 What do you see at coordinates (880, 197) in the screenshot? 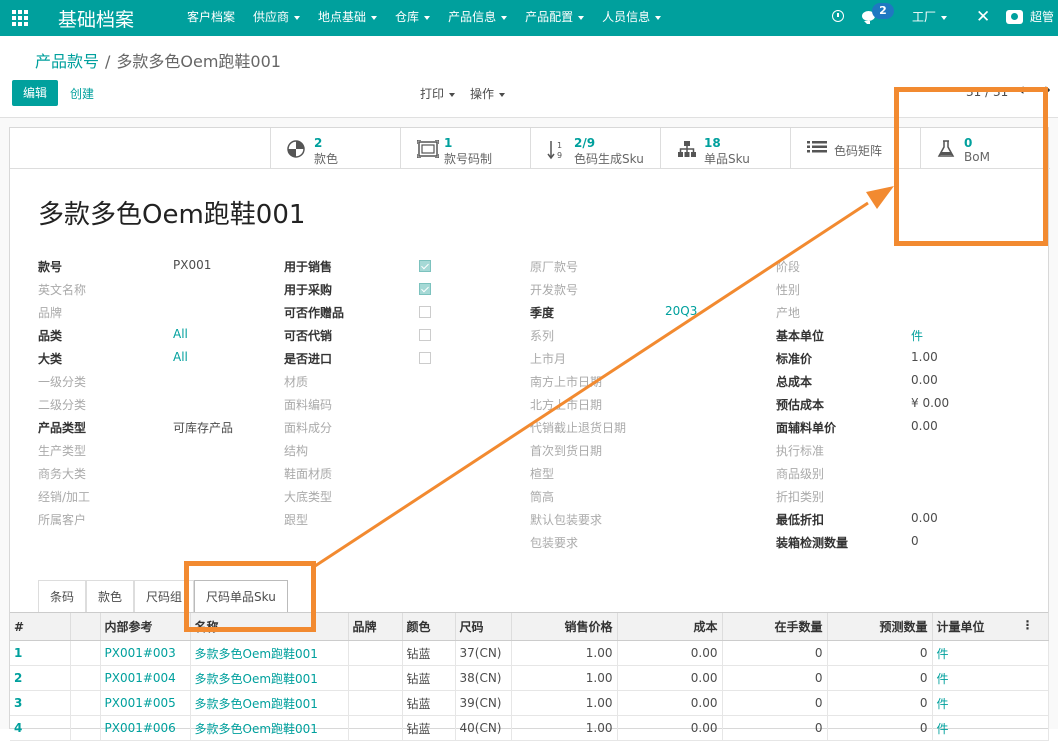
I see `annotation-arrowhead` at bounding box center [880, 197].